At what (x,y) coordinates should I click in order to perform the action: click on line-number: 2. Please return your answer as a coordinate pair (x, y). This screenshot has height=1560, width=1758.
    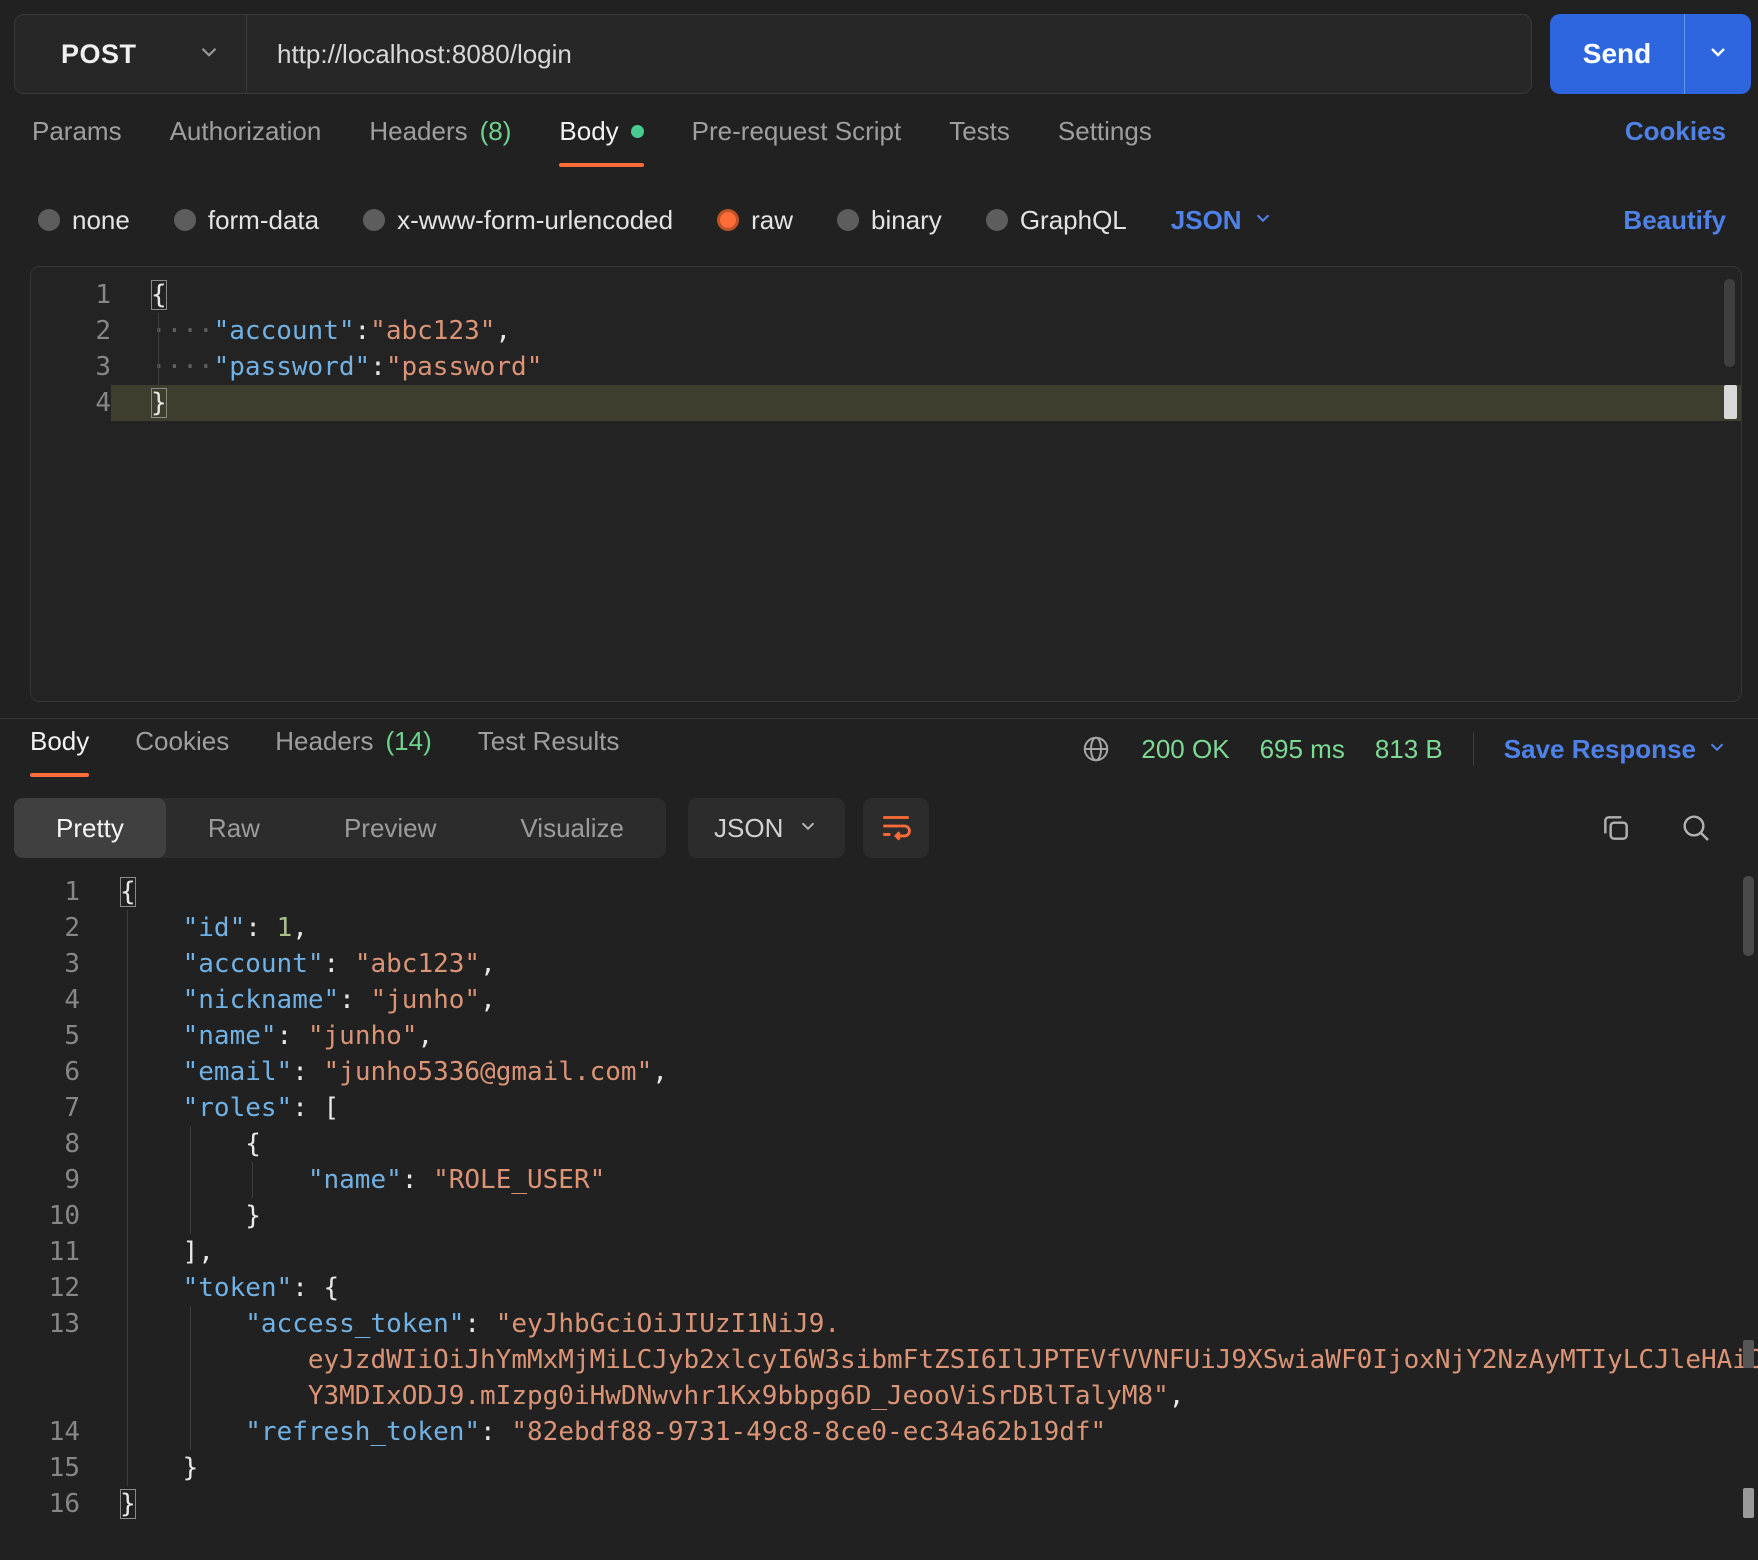
    Looking at the image, I should click on (103, 331).